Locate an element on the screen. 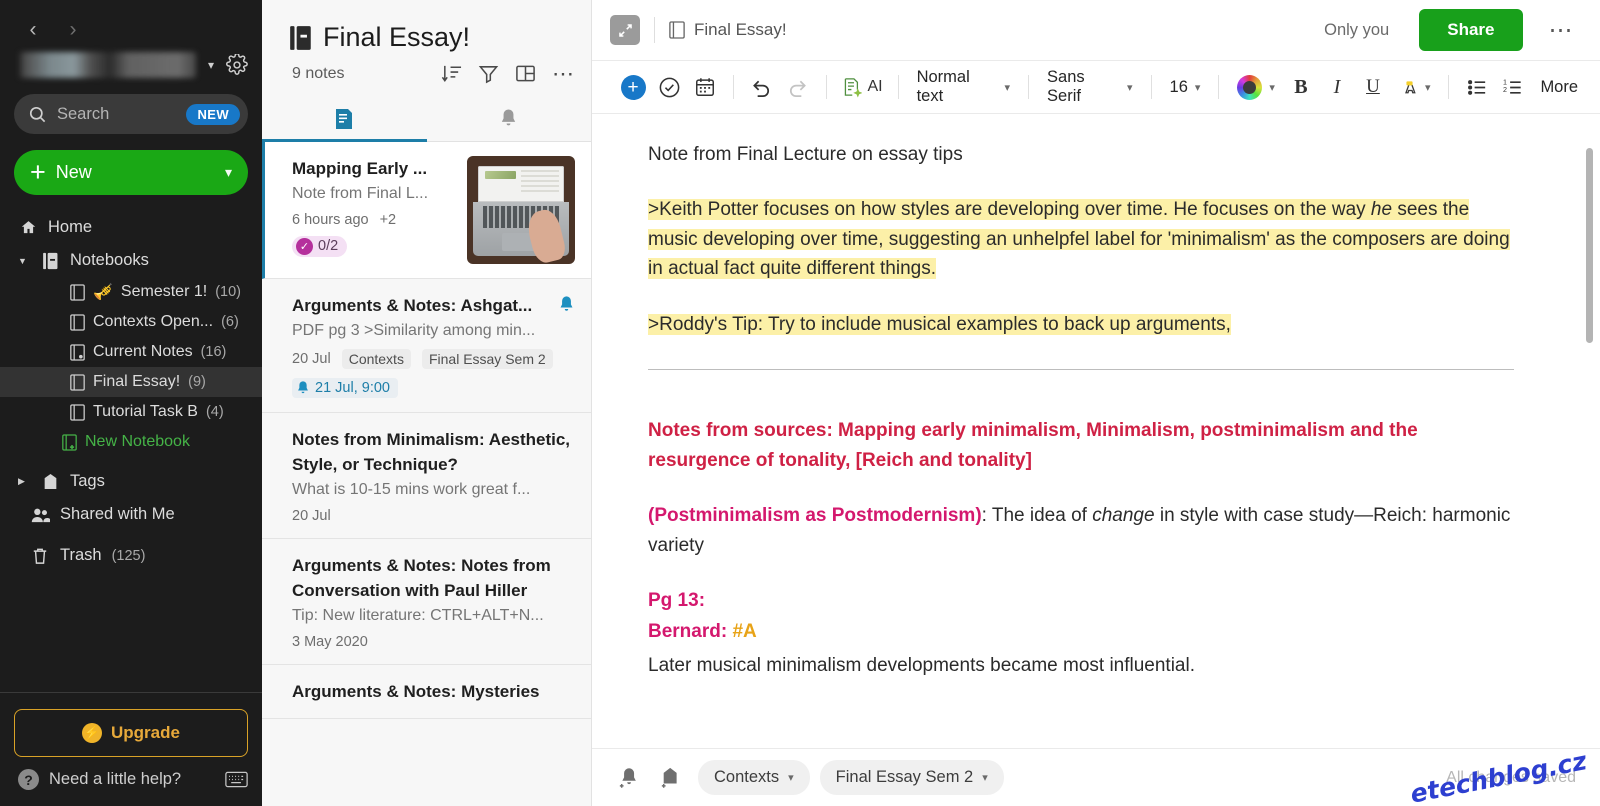  bernard-tag: #A is located at coordinates (744, 631).